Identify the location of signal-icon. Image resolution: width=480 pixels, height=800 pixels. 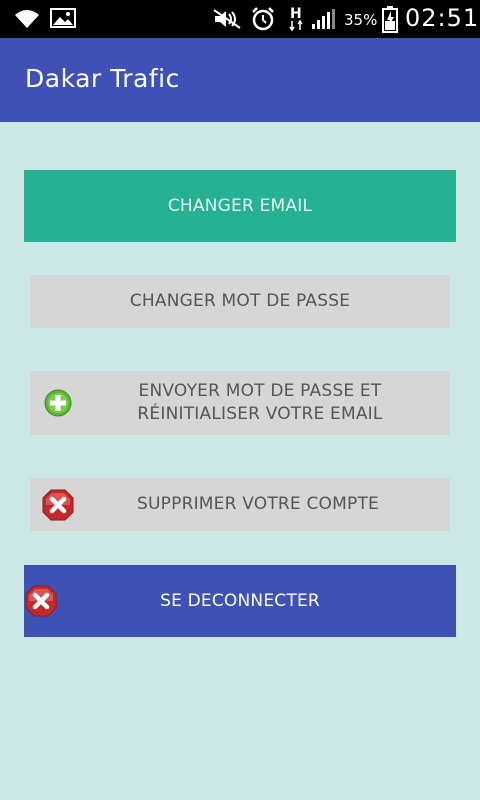
(323, 21).